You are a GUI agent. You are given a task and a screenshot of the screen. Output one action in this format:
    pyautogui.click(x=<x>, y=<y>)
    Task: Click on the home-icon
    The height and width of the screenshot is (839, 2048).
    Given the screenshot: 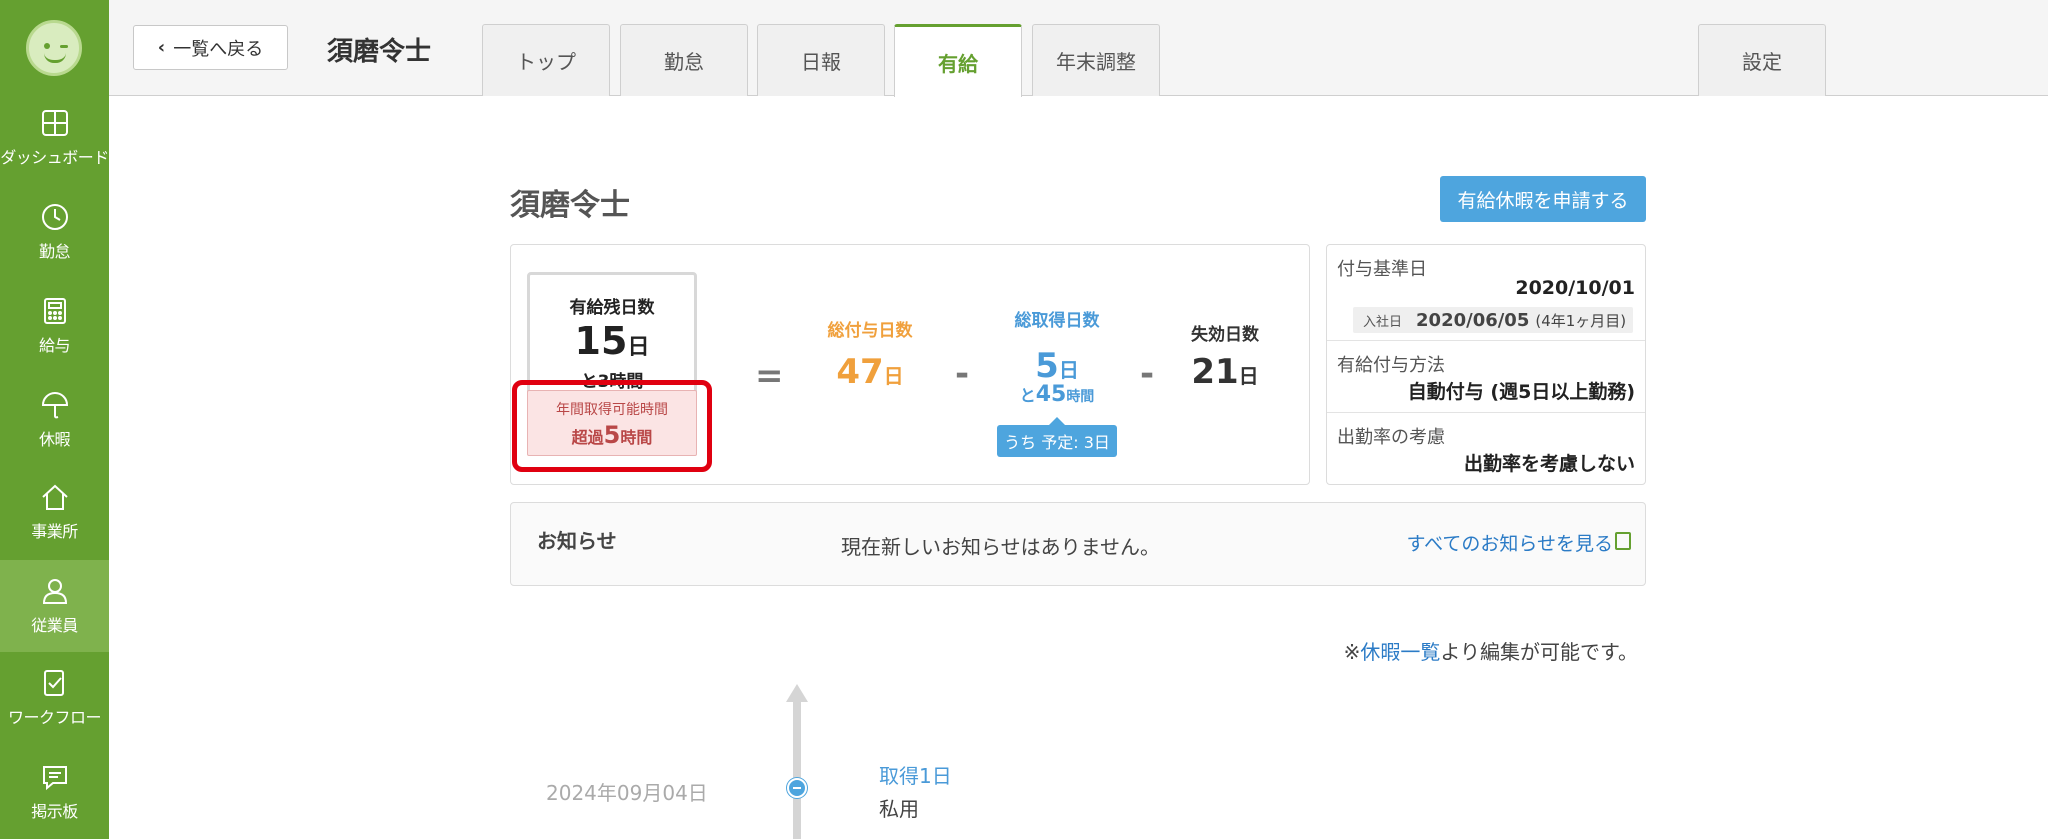 What is the action you would take?
    pyautogui.click(x=54, y=497)
    